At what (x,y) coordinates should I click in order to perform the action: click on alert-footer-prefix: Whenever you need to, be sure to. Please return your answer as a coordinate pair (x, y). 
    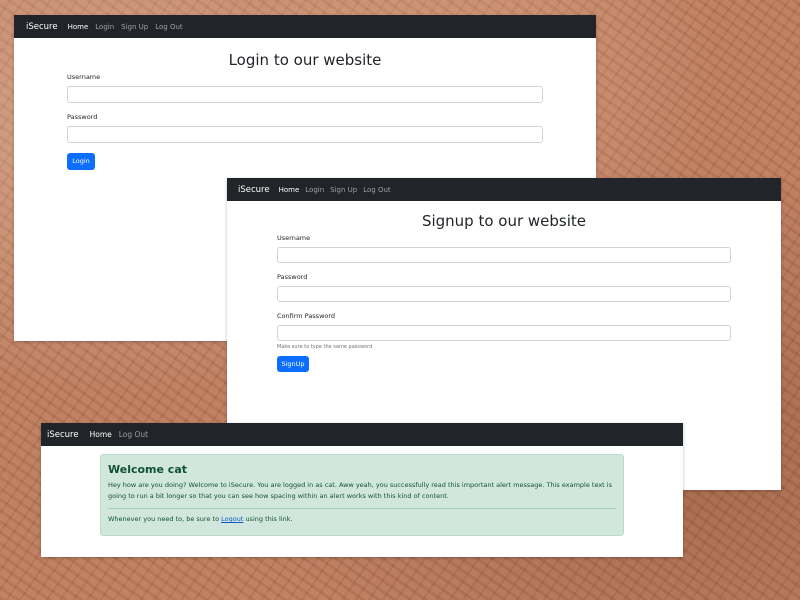
    Looking at the image, I should click on (165, 519).